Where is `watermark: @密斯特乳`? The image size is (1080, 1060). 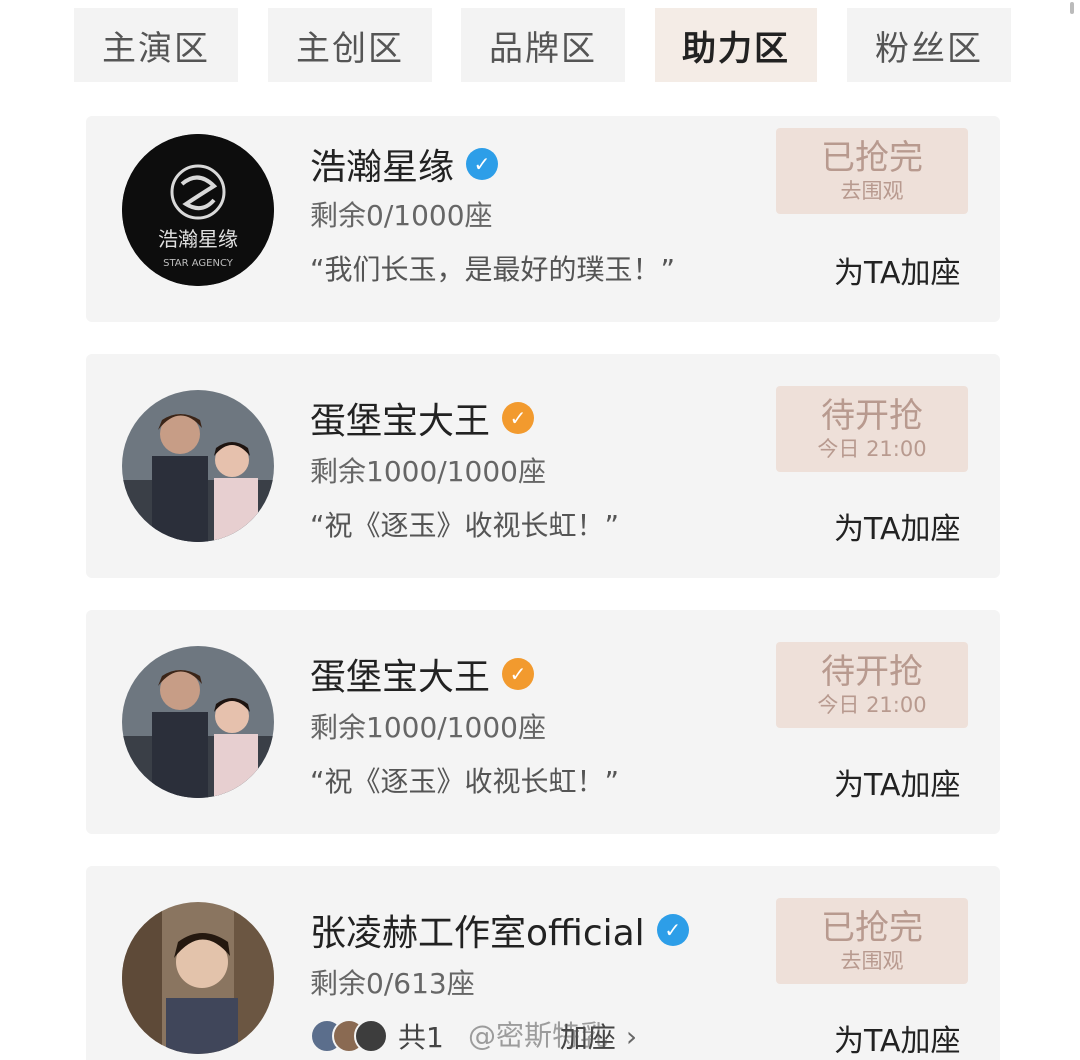
watermark: @密斯特乳 is located at coordinates (538, 1035).